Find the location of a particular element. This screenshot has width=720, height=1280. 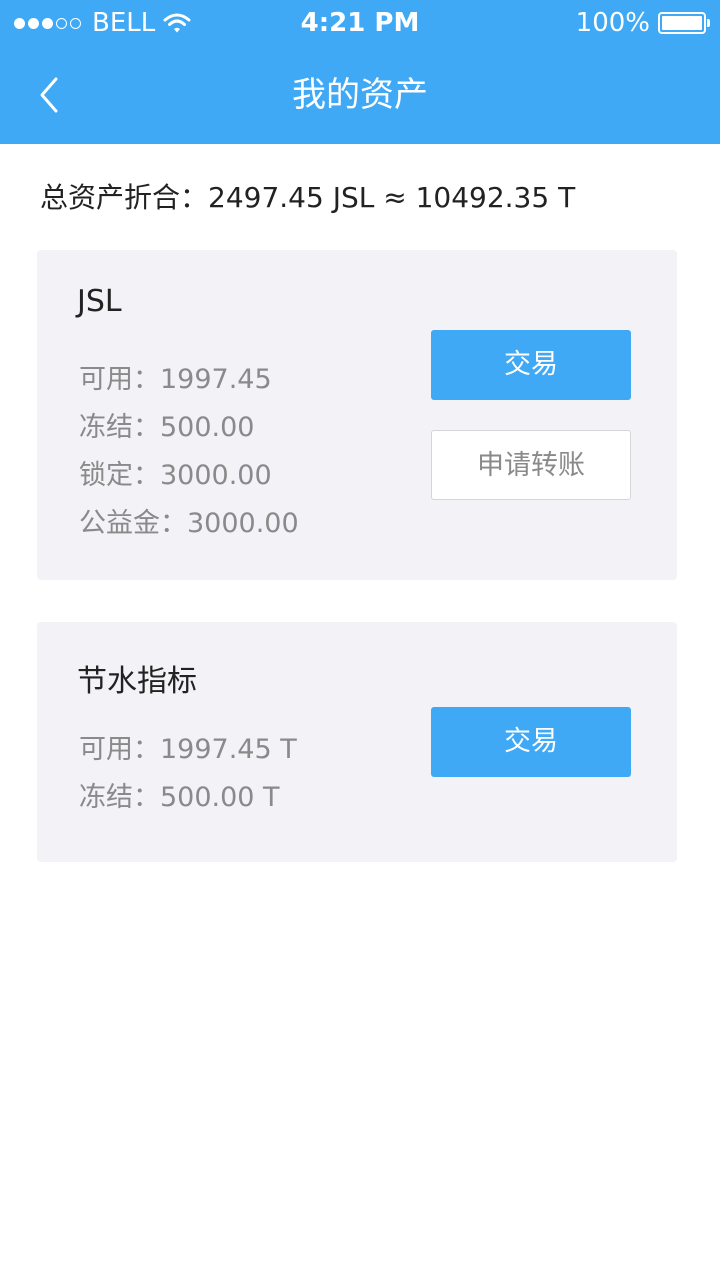

nav-bar: 我的资产 is located at coordinates (360, 95).